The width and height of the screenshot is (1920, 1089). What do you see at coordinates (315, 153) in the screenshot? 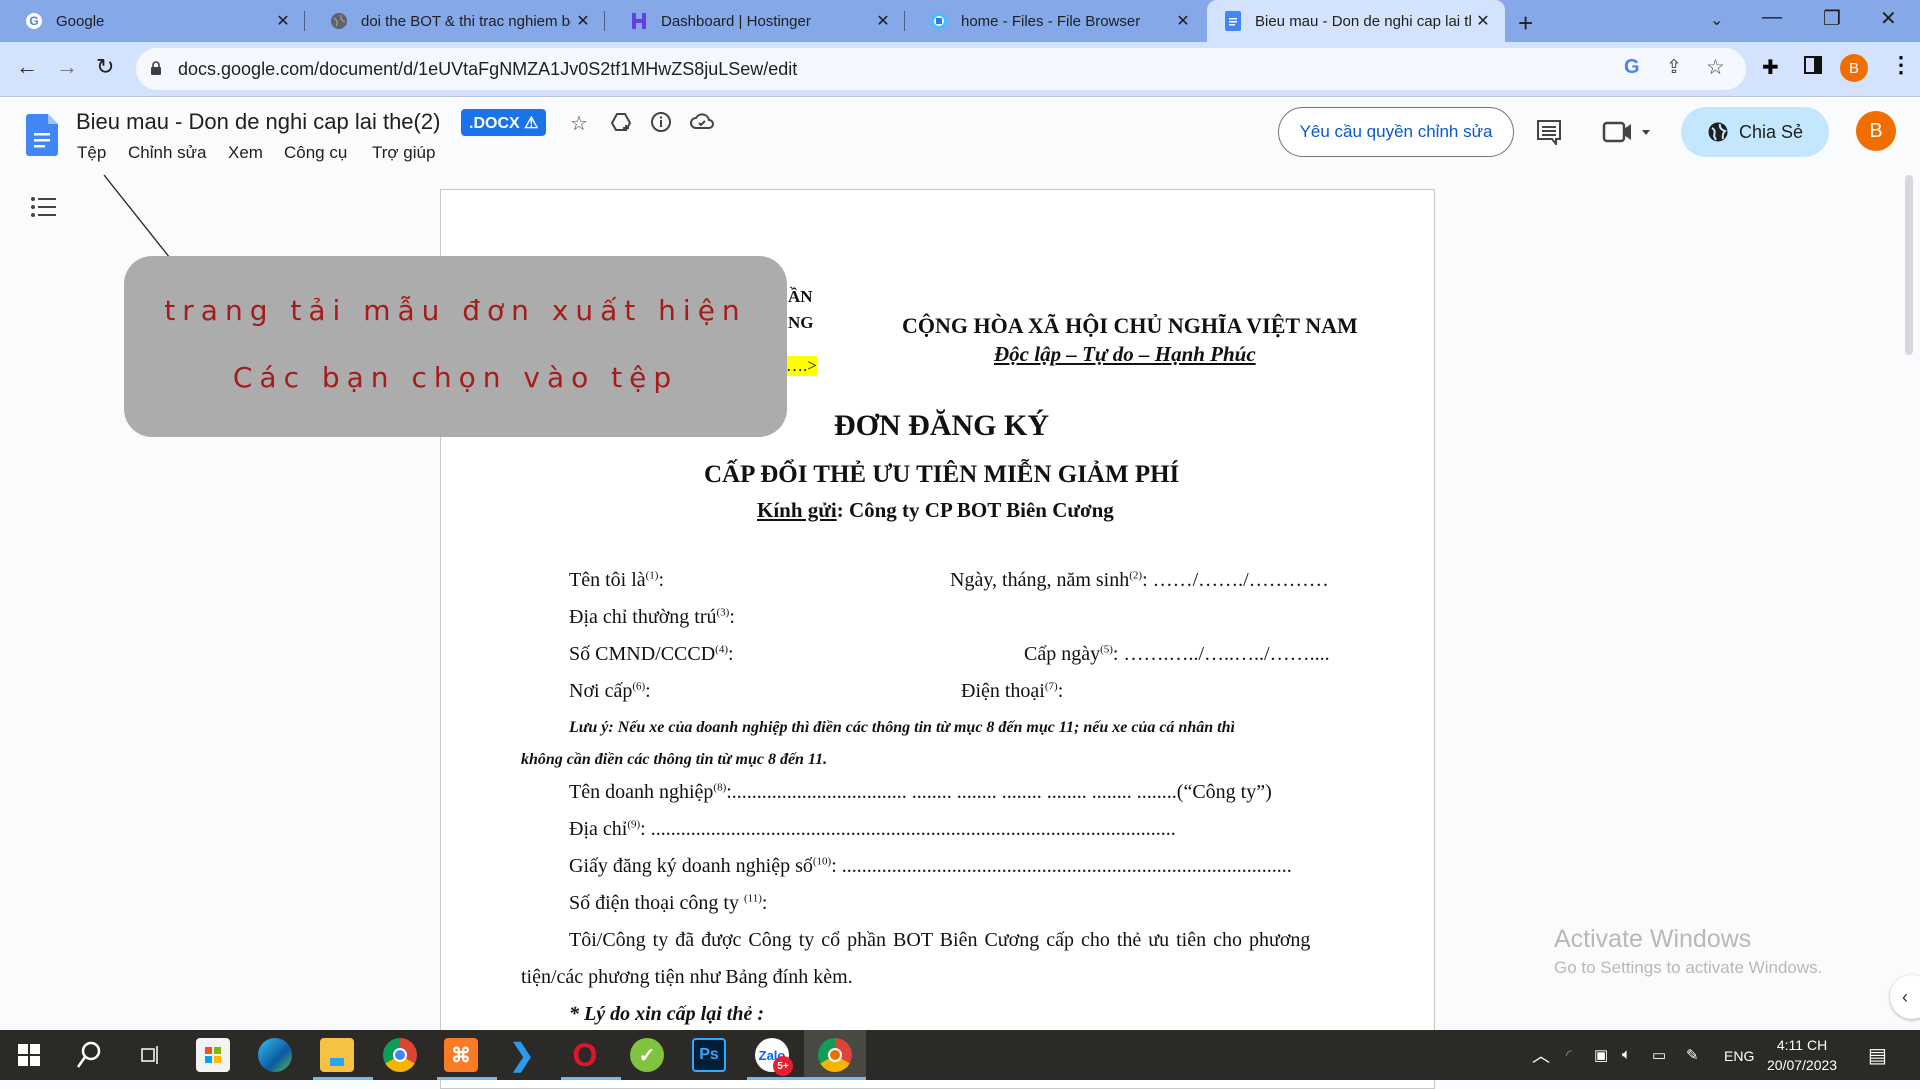
I see `menu-cong-cu: Công cụ` at bounding box center [315, 153].